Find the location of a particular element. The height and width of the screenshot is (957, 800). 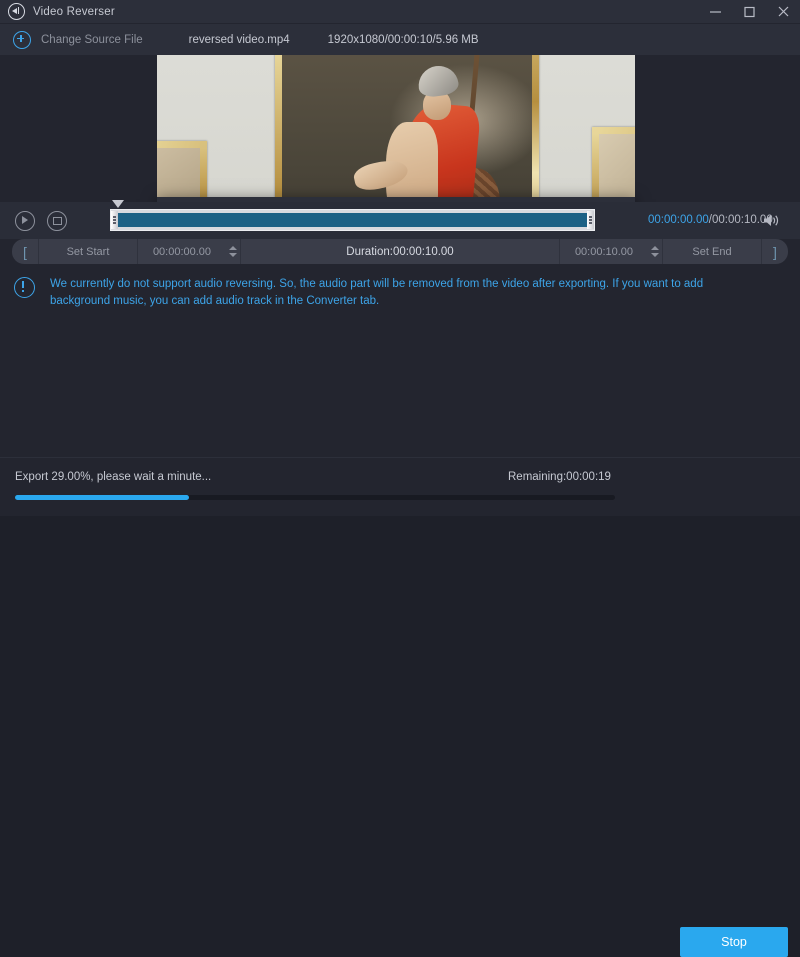

info-circle-icon is located at coordinates (24, 287).